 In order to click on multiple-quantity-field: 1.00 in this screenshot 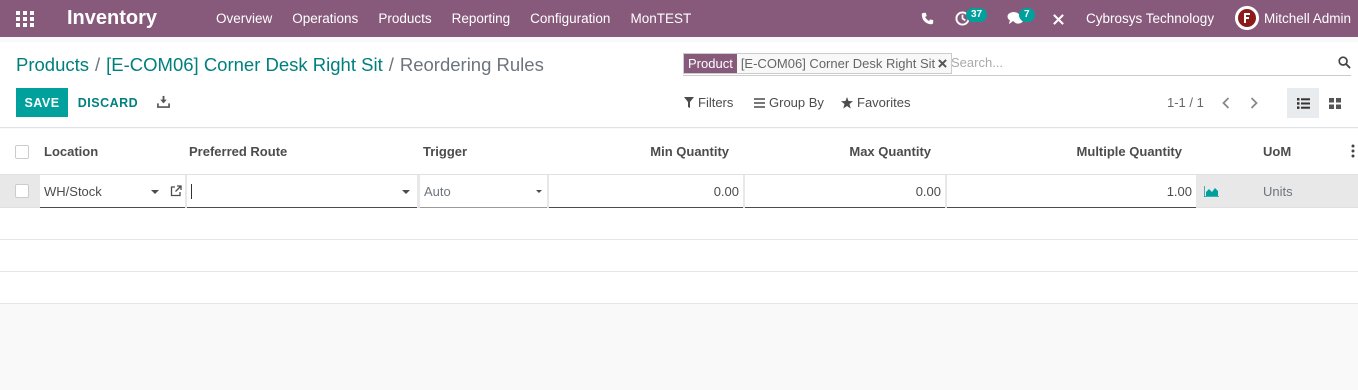, I will do `click(1071, 191)`.